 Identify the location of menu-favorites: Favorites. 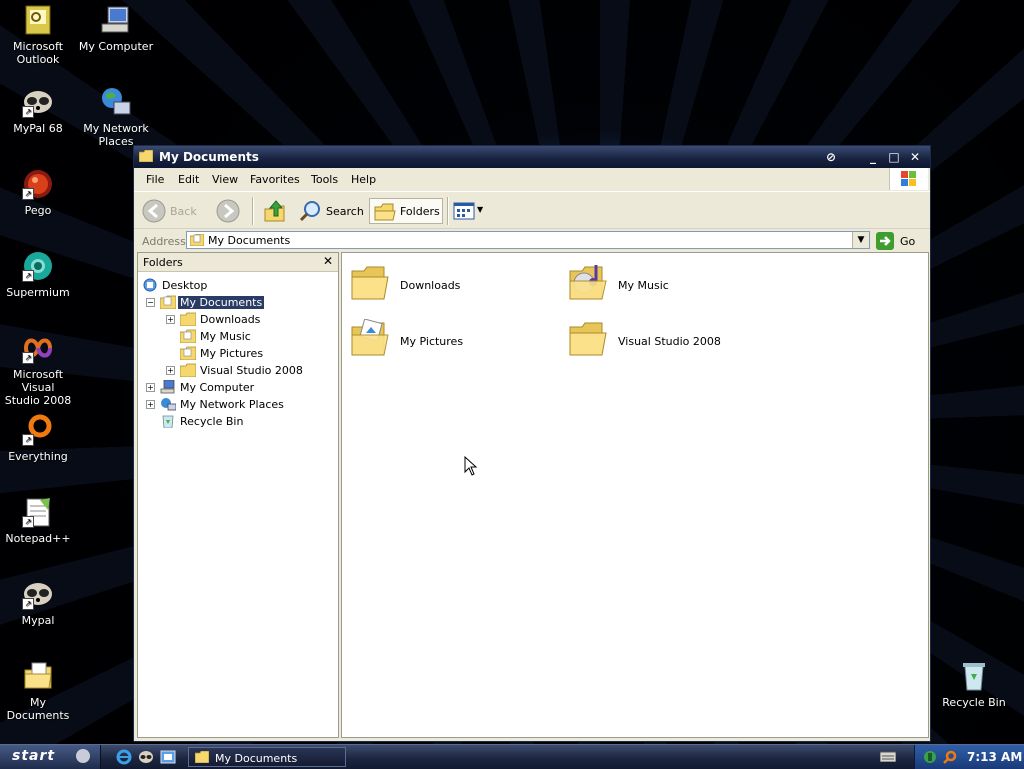
(275, 179).